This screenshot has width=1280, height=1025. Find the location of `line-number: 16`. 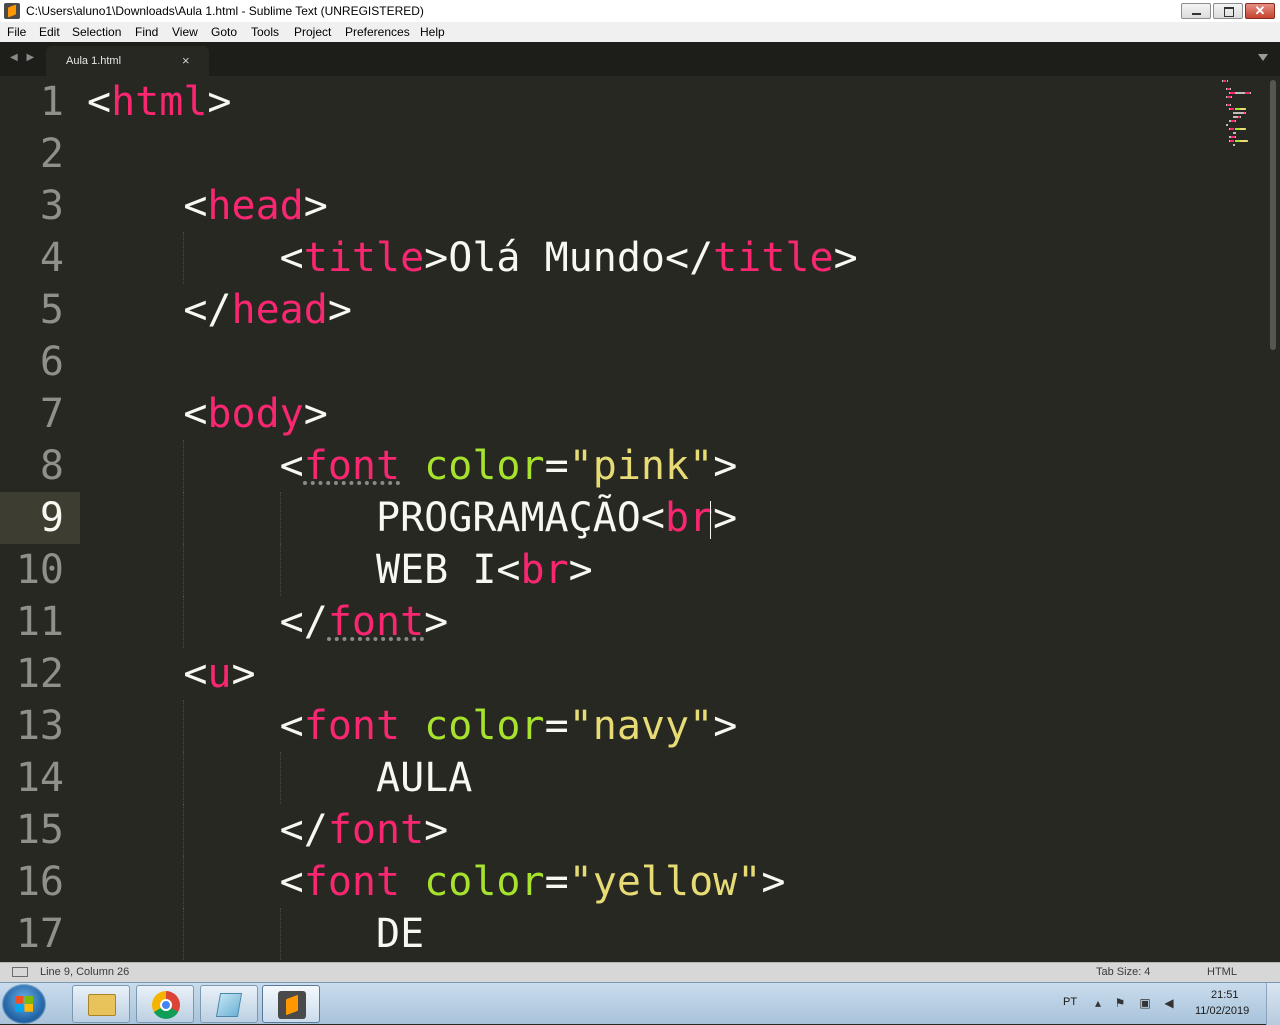

line-number: 16 is located at coordinates (39, 882).